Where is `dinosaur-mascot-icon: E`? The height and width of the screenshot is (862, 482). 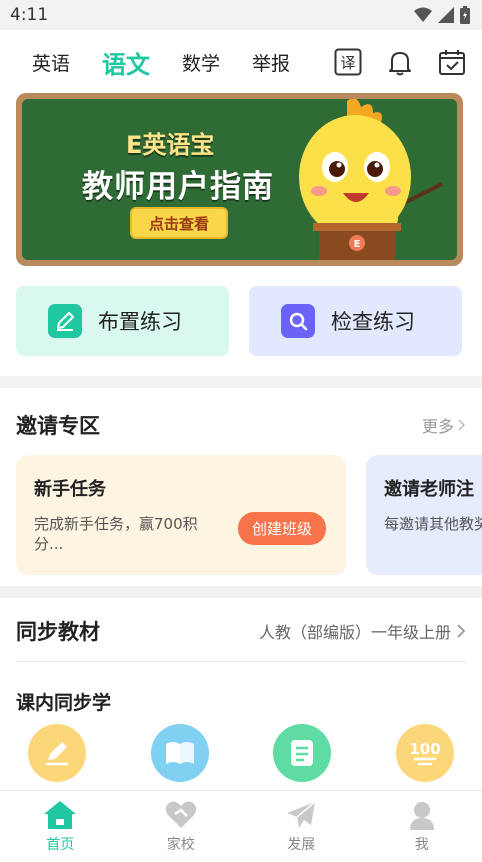 dinosaur-mascot-icon: E is located at coordinates (371, 179).